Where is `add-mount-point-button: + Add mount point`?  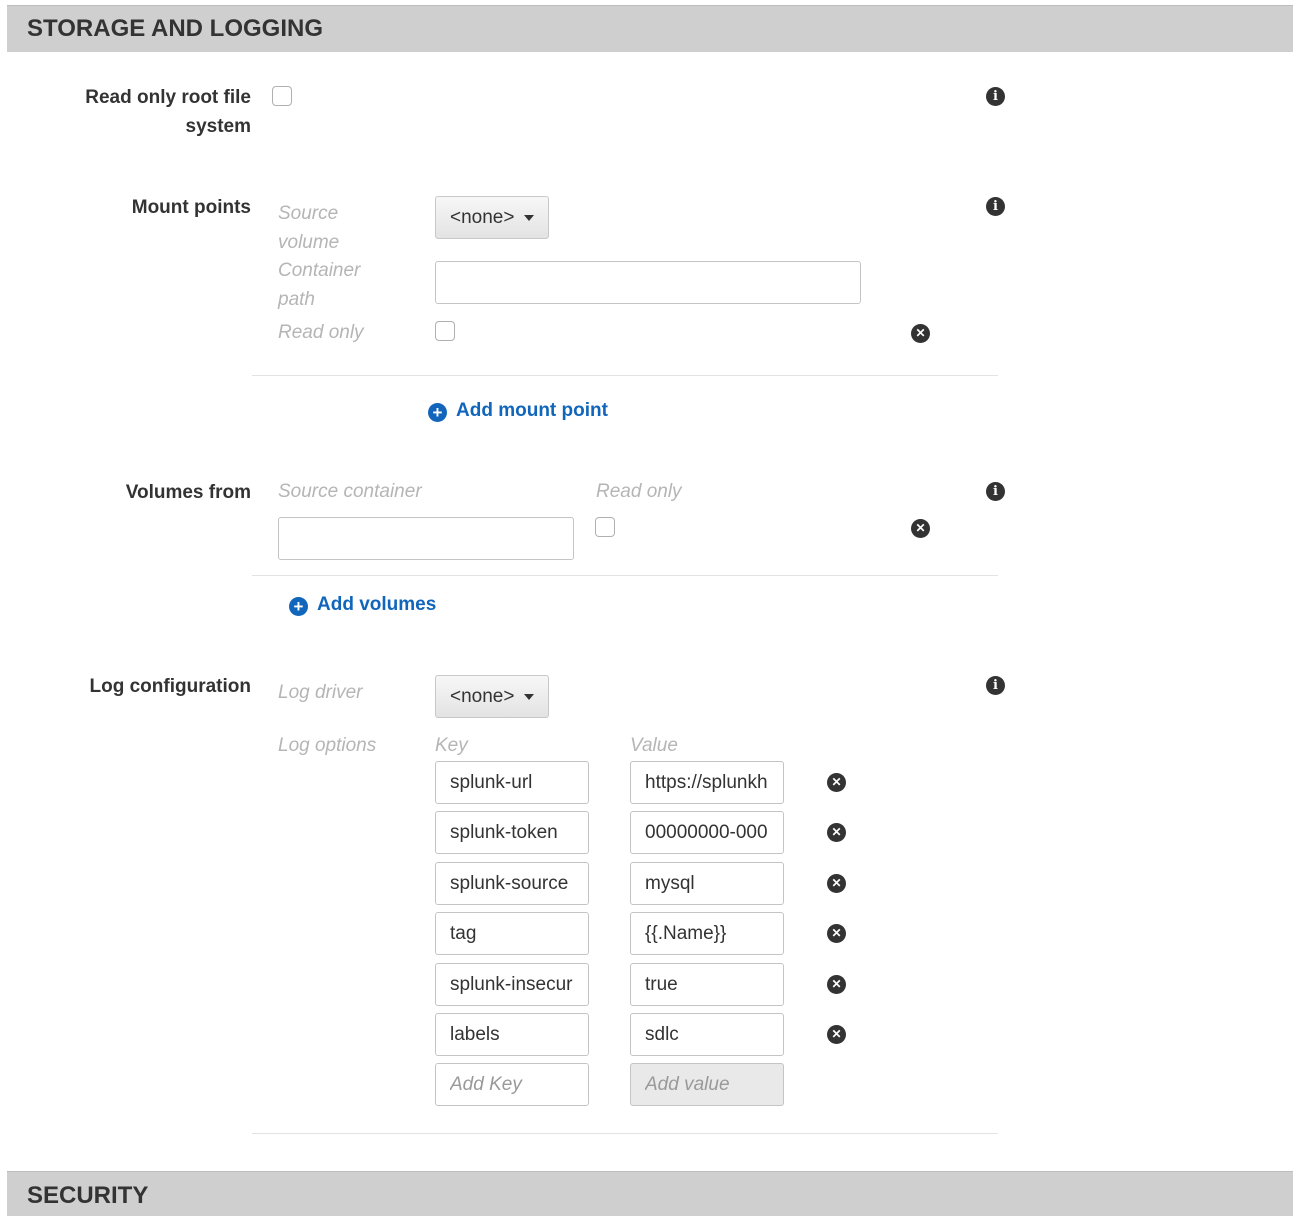 add-mount-point-button: + Add mount point is located at coordinates (518, 410).